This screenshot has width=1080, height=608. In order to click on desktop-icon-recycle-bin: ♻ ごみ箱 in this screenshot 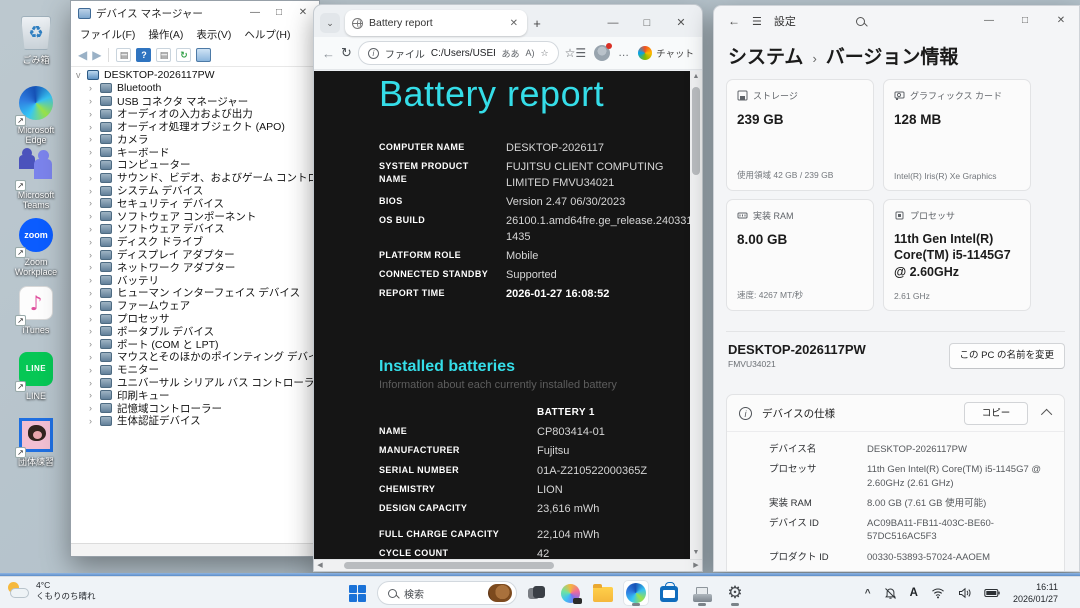, I will do `click(36, 40)`.